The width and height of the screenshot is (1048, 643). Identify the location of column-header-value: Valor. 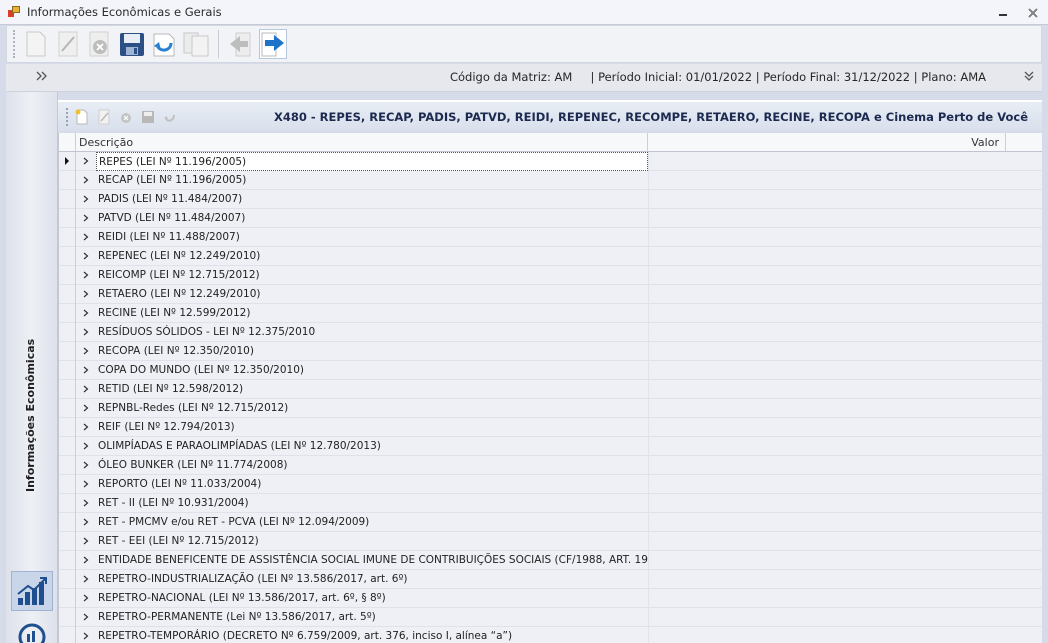
(827, 142).